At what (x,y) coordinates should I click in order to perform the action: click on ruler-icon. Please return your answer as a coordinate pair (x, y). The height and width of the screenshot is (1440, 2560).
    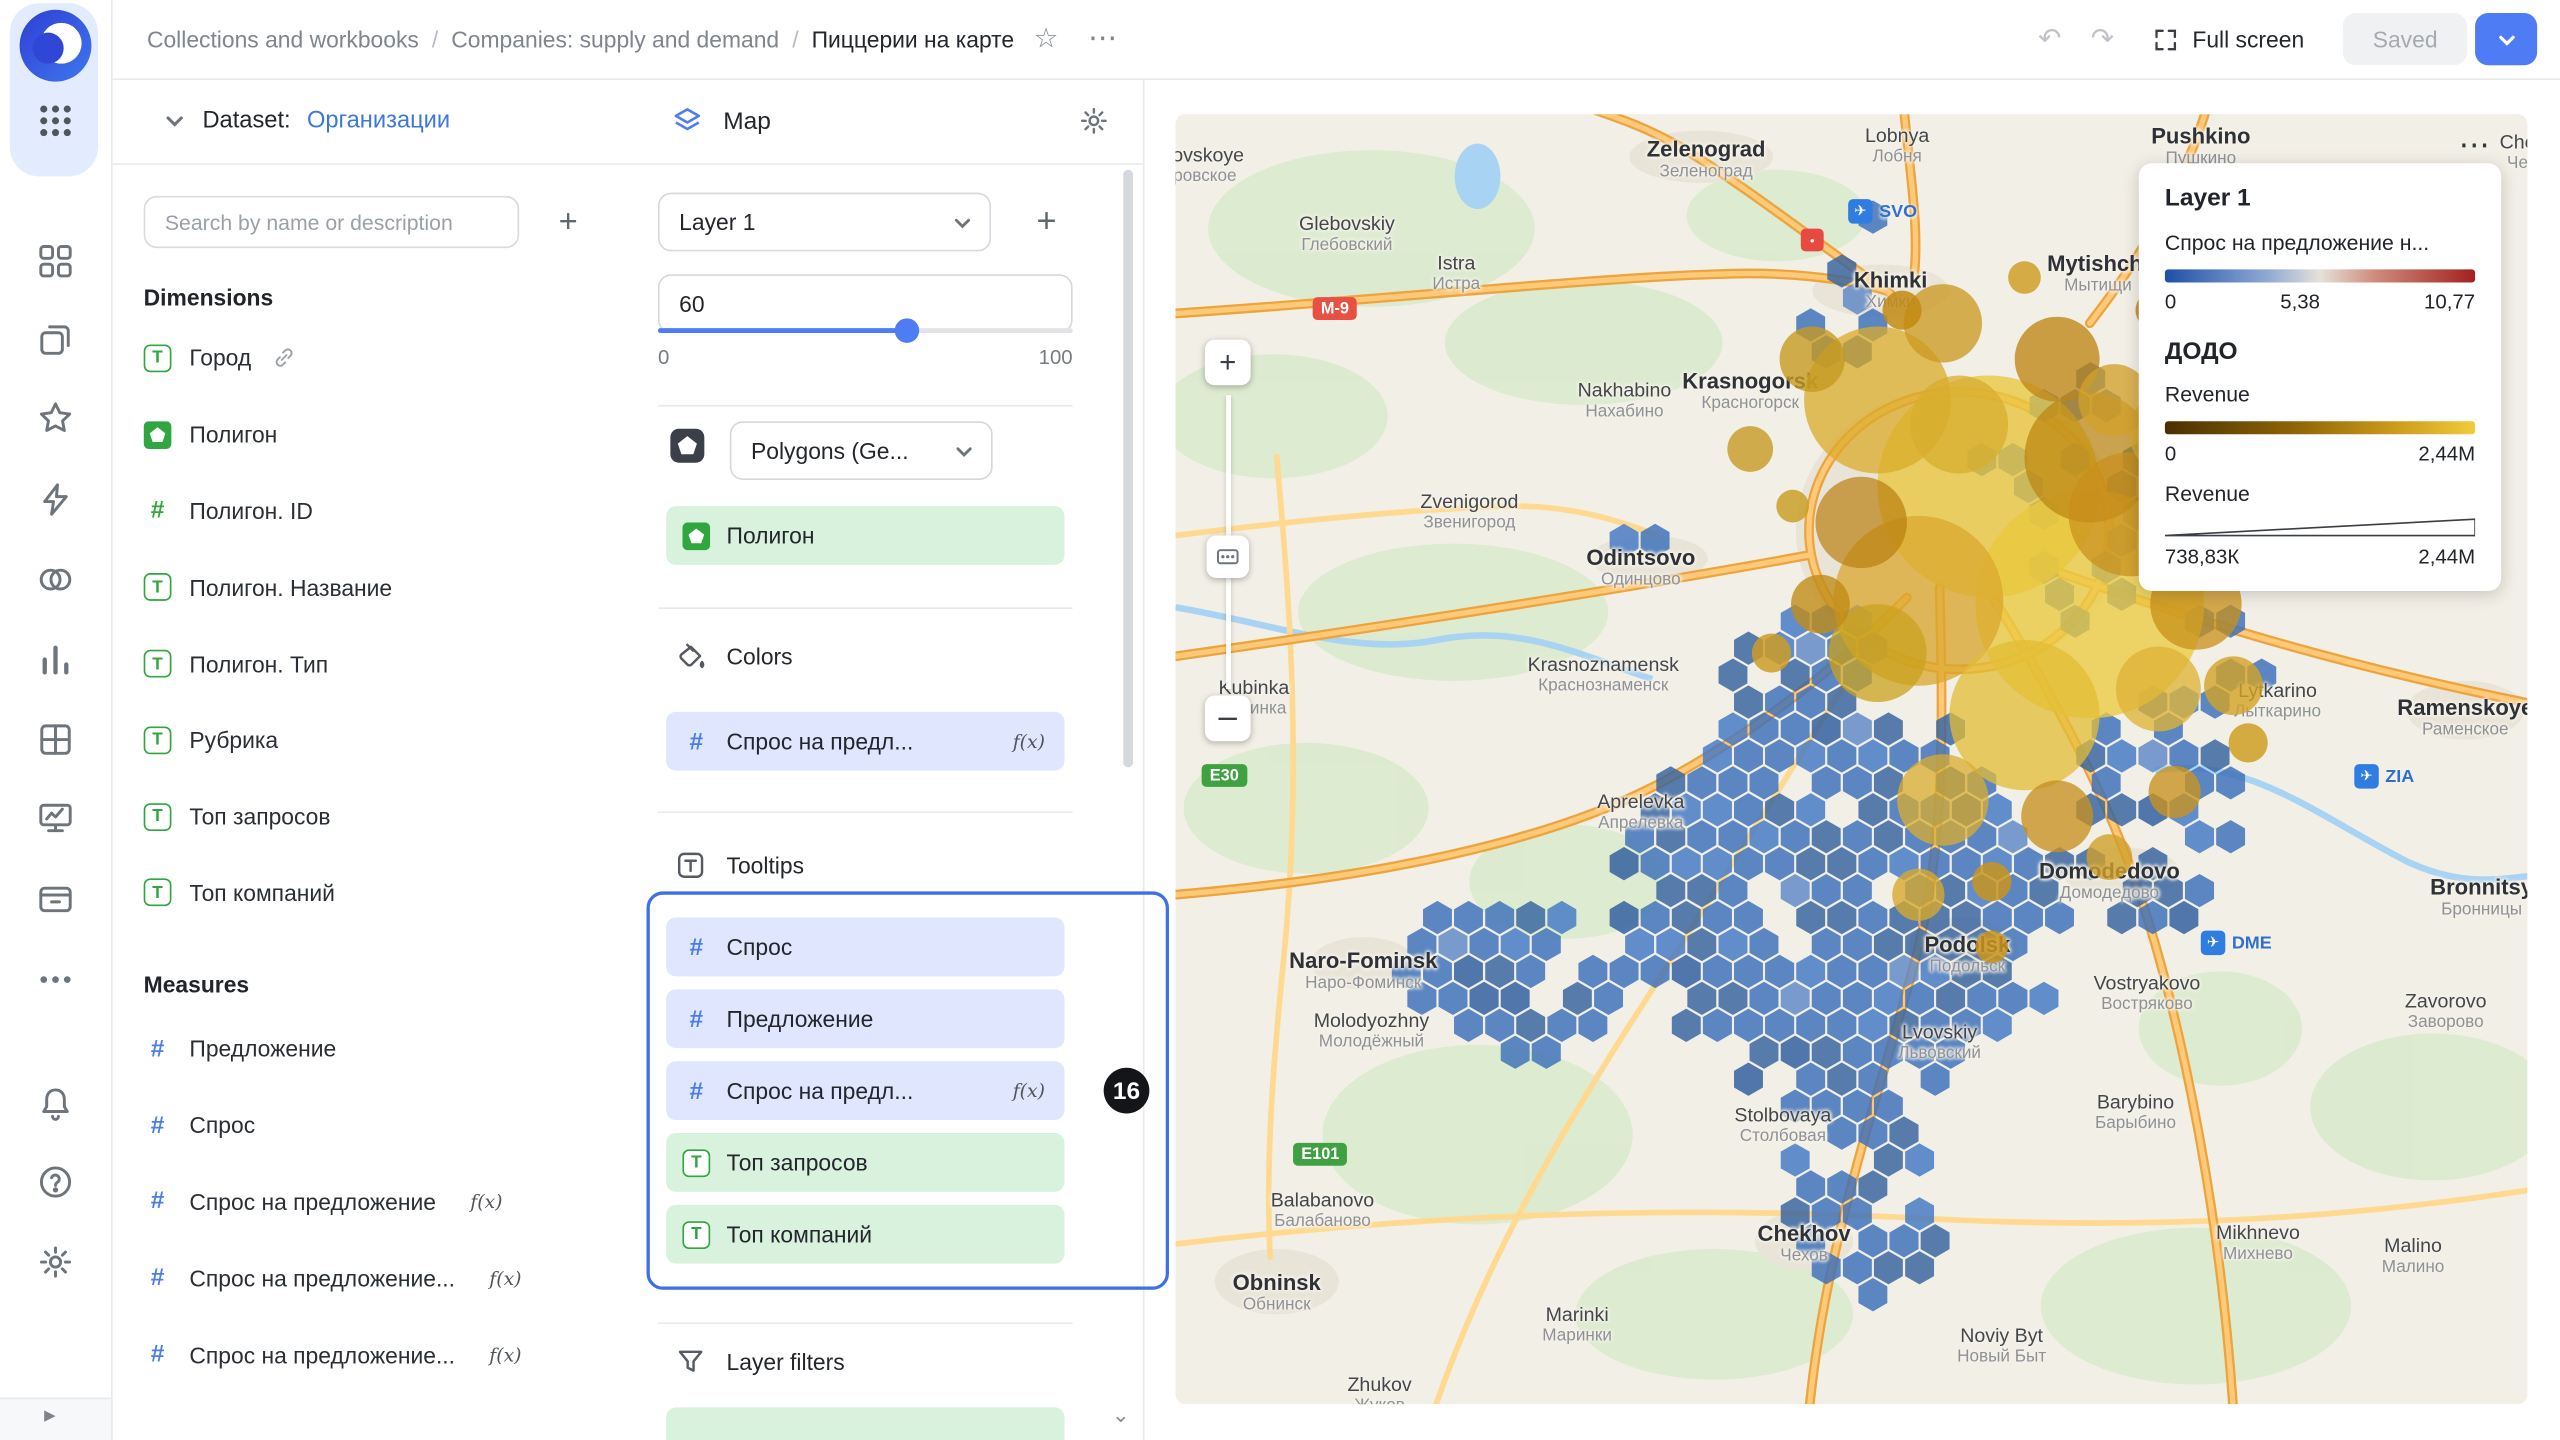
    Looking at the image, I should click on (1227, 557).